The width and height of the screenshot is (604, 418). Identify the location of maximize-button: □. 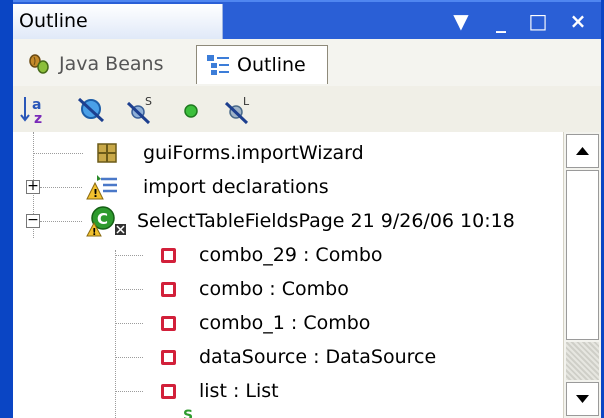
(538, 21).